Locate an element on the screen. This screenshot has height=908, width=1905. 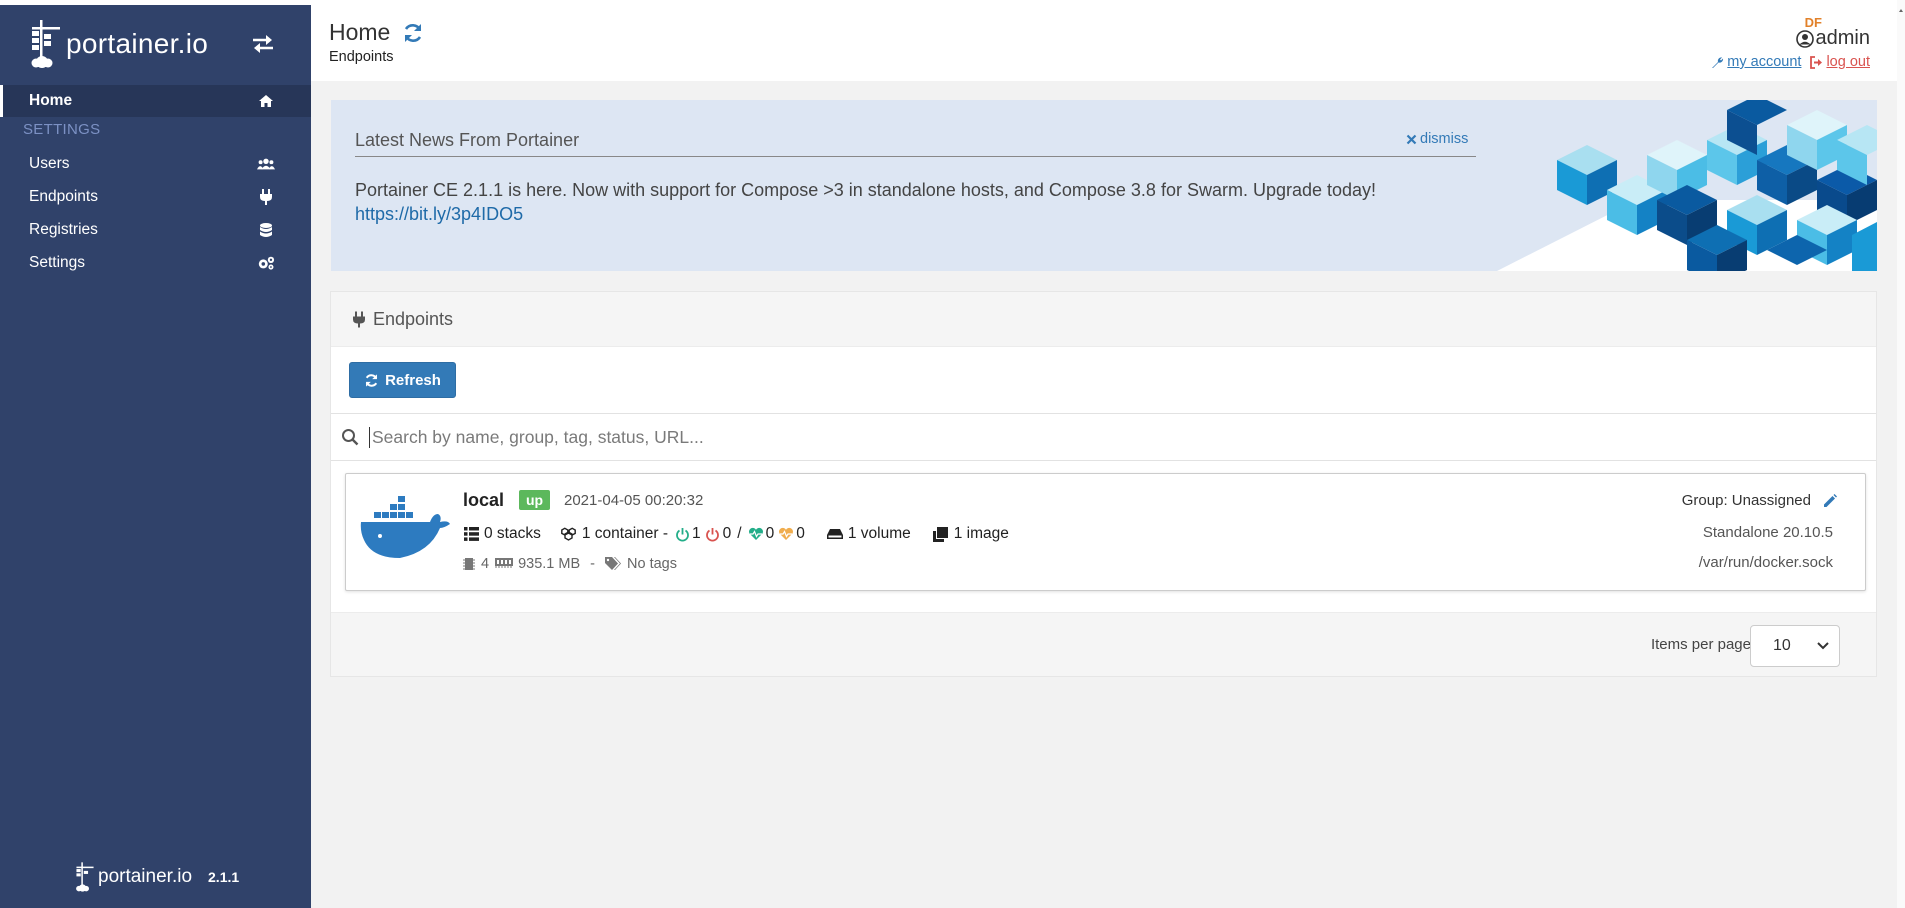
sidebar-item-label: Registries is located at coordinates (63, 229).